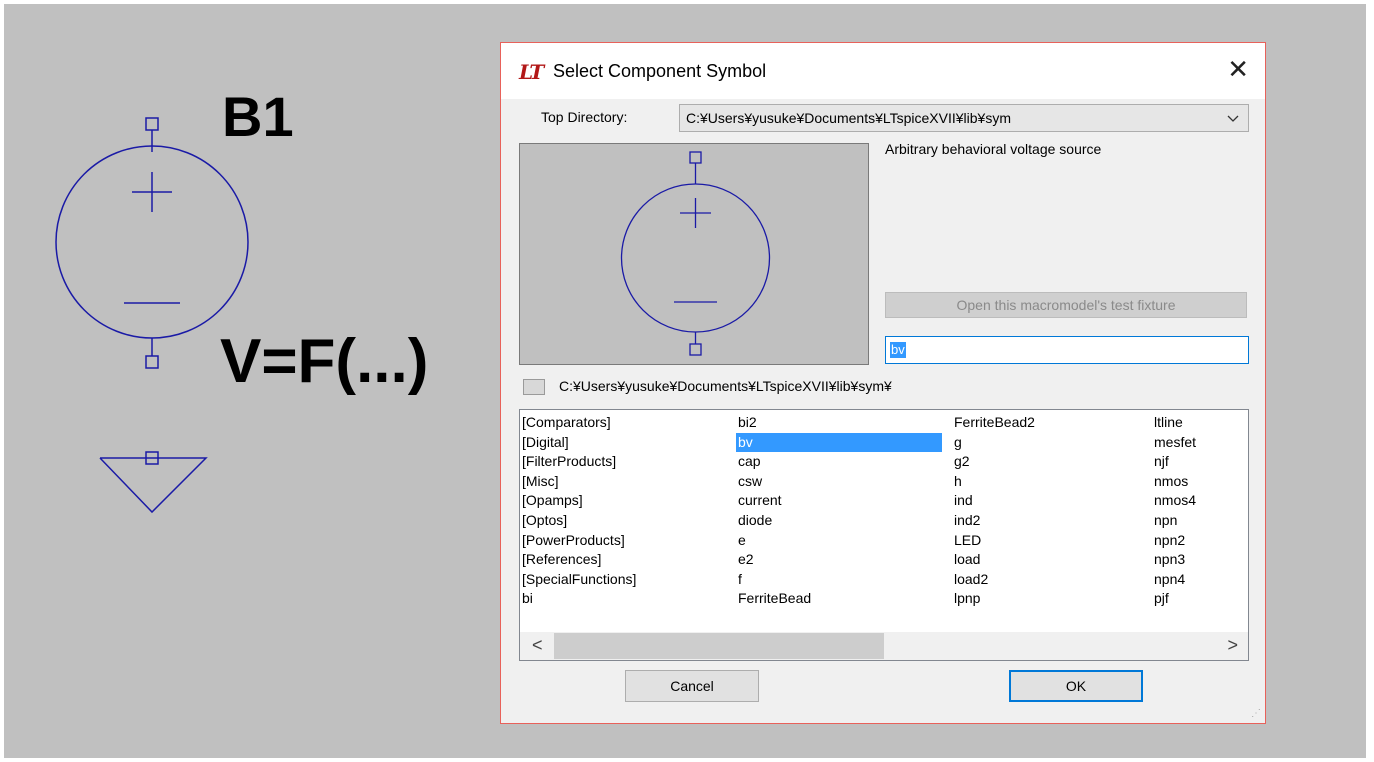 This screenshot has height=762, width=1374. I want to click on list-item: e, so click(839, 541).